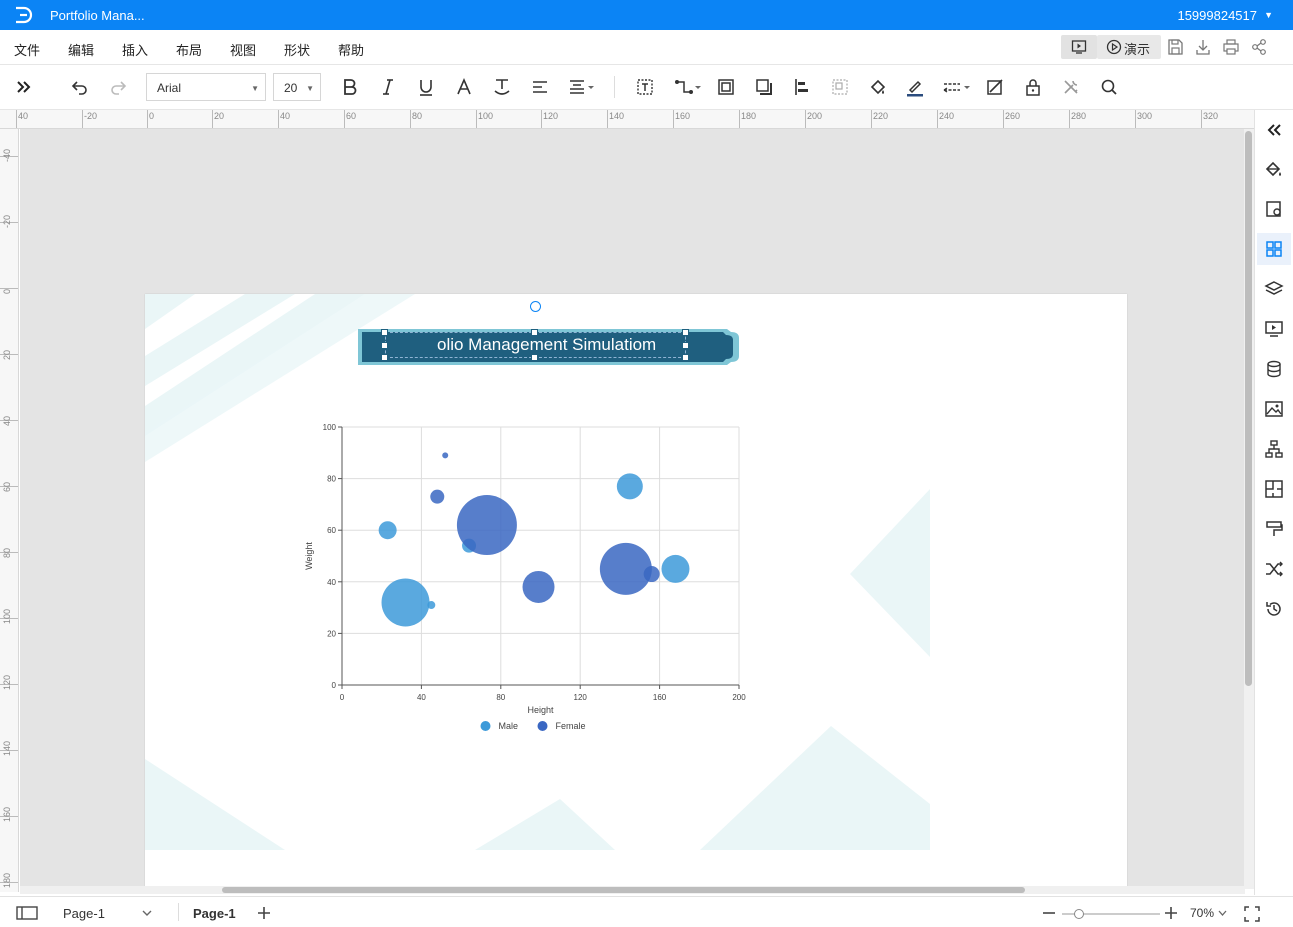  Describe the element at coordinates (915, 87) in the screenshot. I see `line-color-icon` at that location.